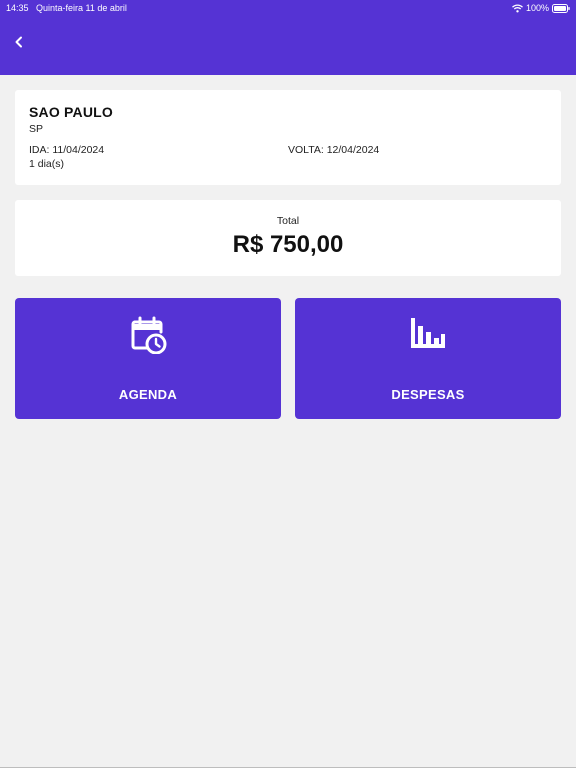  Describe the element at coordinates (334, 150) in the screenshot. I see `return-date: VOLTA: 12/04/2024` at that location.